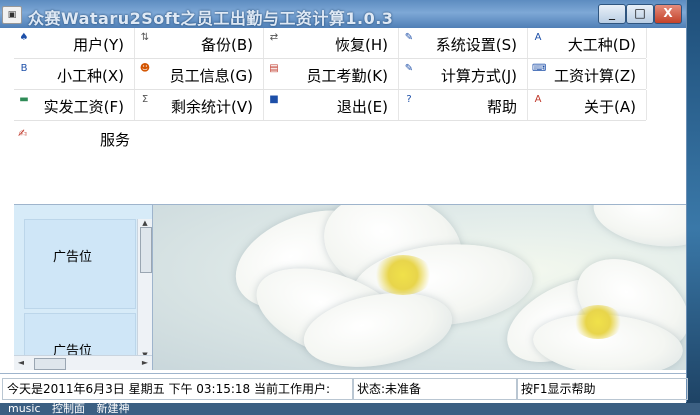  What do you see at coordinates (362, 107) in the screenshot?
I see `menu-item-label: 退出(E)` at bounding box center [362, 107].